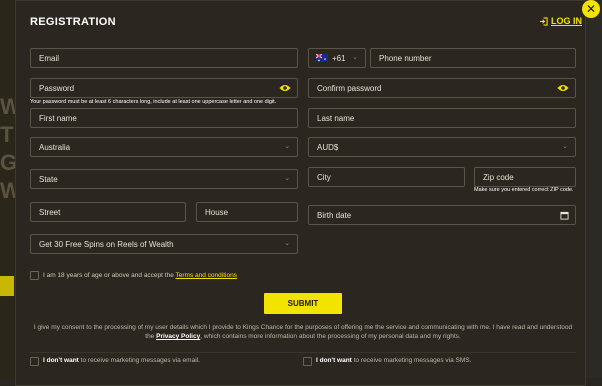 This screenshot has width=602, height=386. Describe the element at coordinates (442, 147) in the screenshot. I see `currency-select: AUD$ ⌄` at that location.